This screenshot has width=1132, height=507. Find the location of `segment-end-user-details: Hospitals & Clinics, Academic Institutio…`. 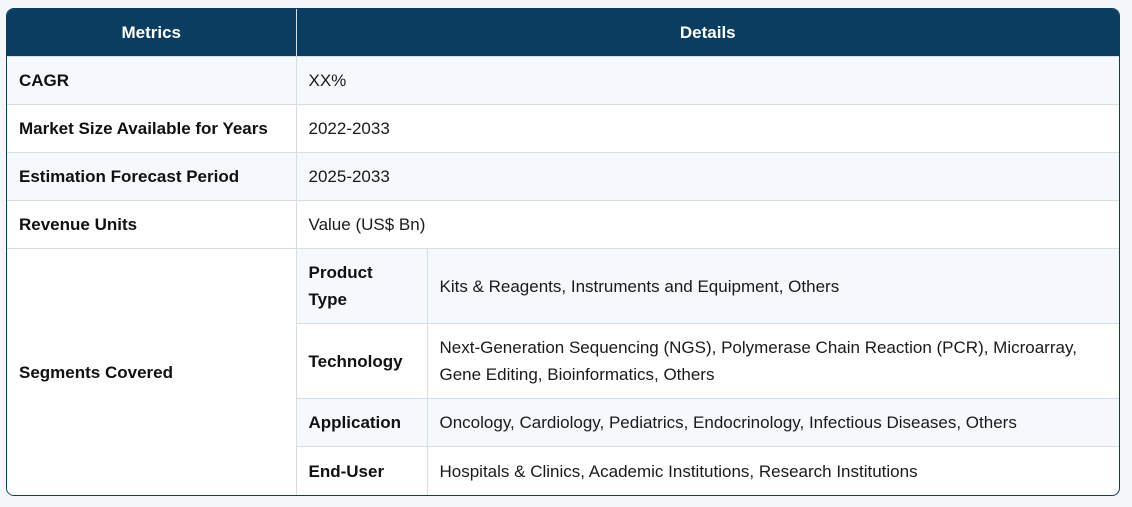

segment-end-user-details: Hospitals & Clinics, Academic Institutio… is located at coordinates (773, 470).